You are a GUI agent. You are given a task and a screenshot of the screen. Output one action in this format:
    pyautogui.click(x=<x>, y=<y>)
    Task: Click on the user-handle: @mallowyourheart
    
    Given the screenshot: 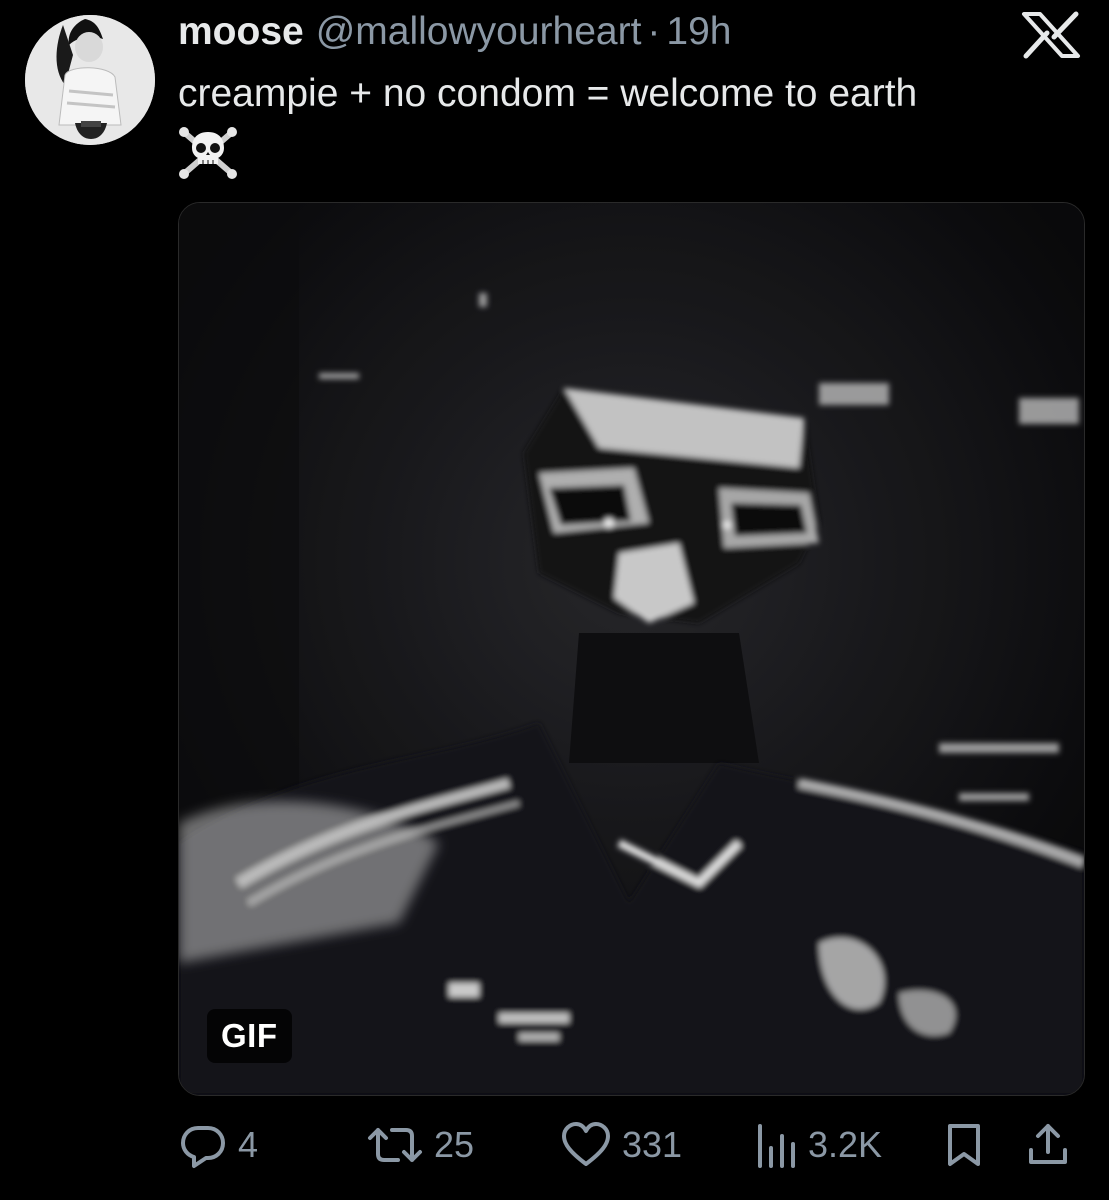 What is the action you would take?
    pyautogui.click(x=479, y=32)
    